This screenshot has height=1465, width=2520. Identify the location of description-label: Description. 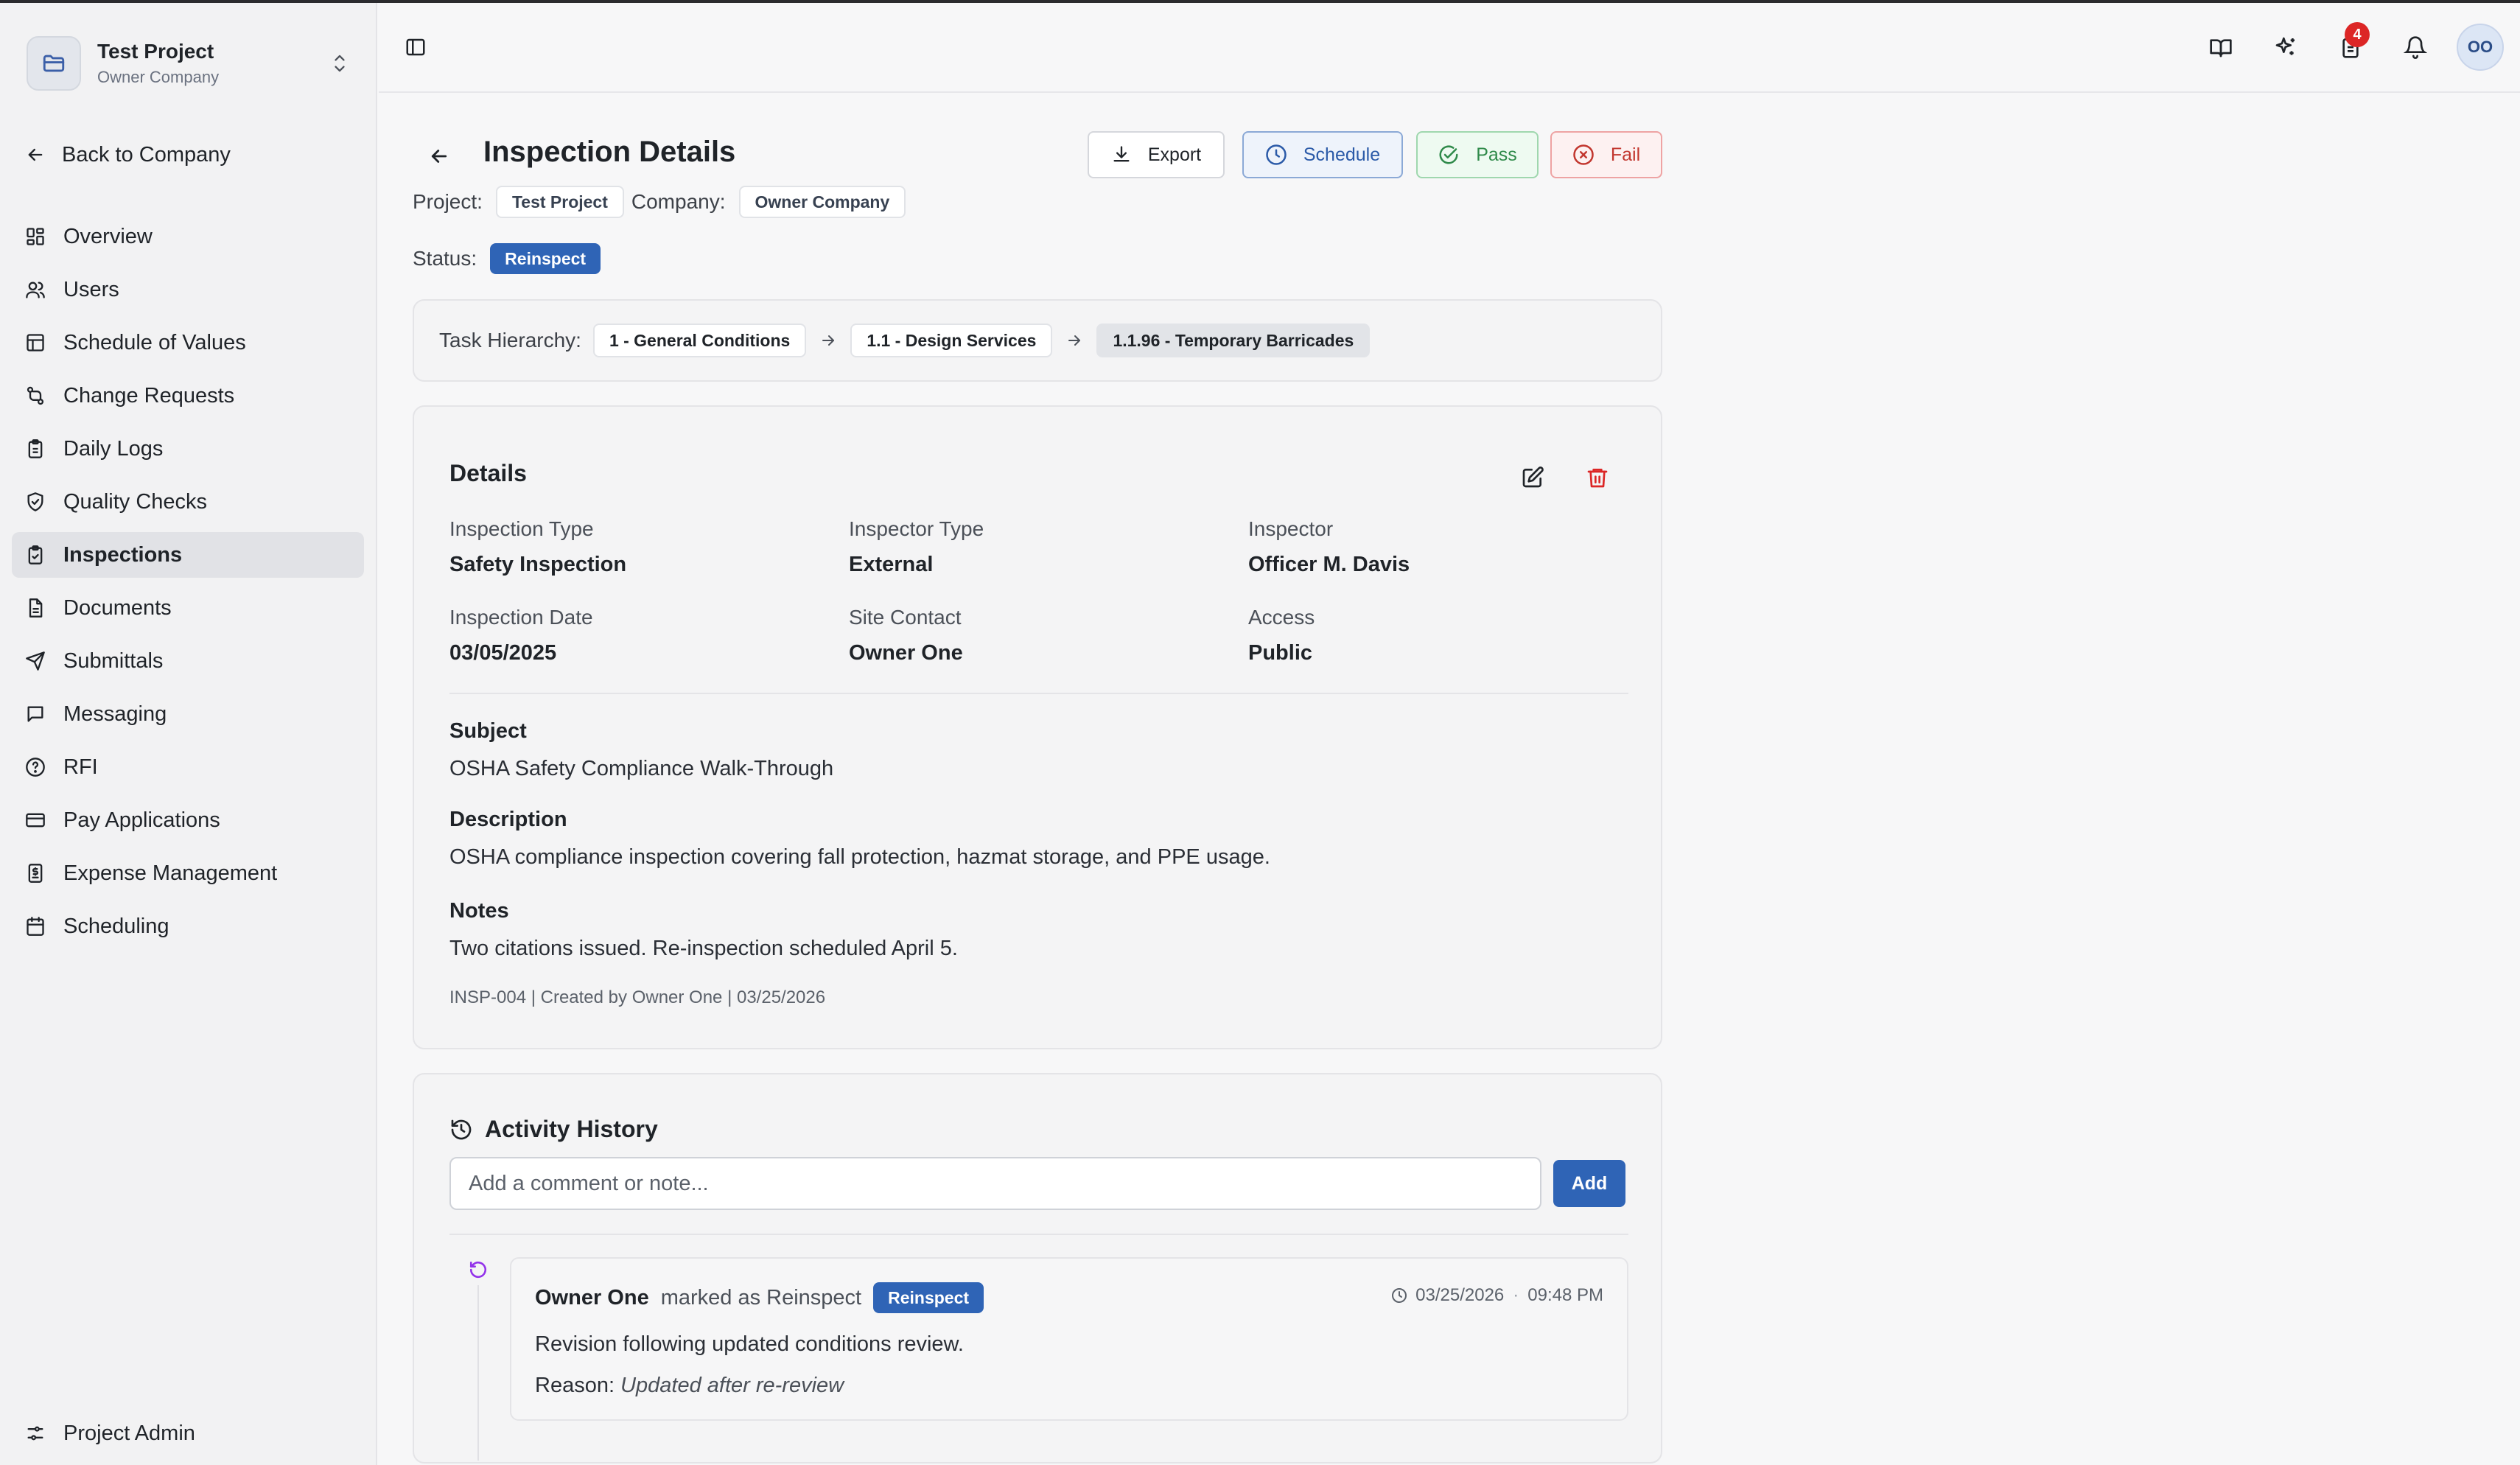
(508, 819).